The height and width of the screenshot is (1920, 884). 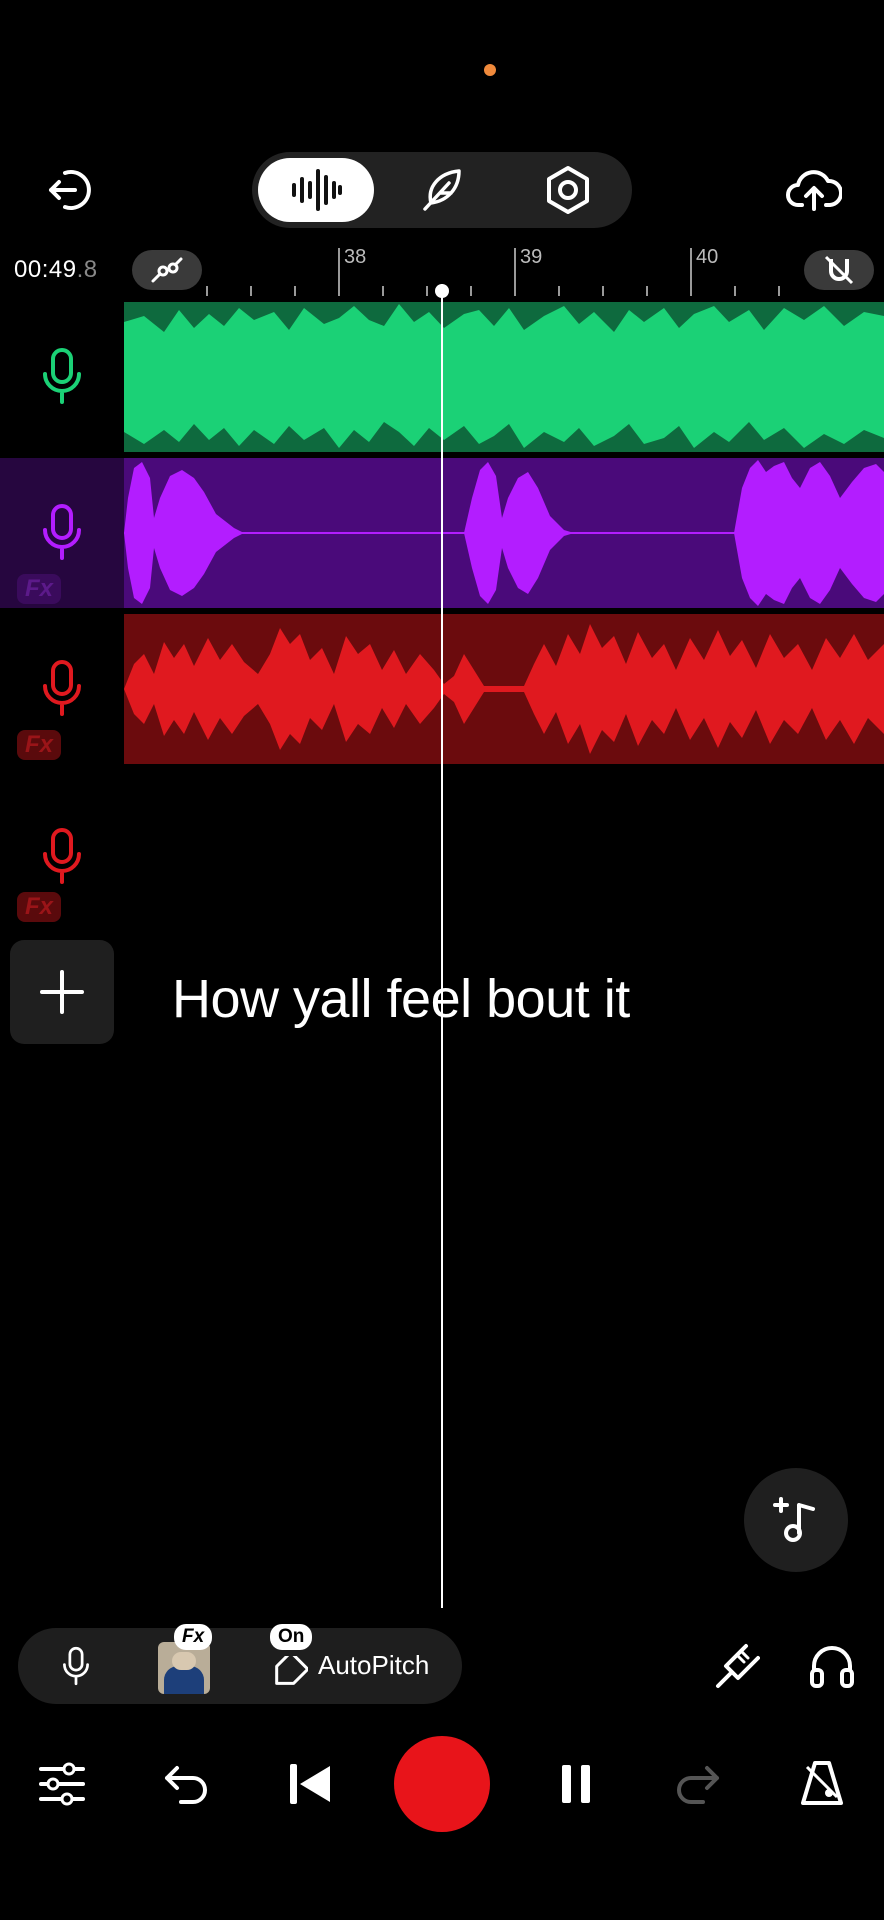 I want to click on skip-back-icon, so click(x=310, y=1784).